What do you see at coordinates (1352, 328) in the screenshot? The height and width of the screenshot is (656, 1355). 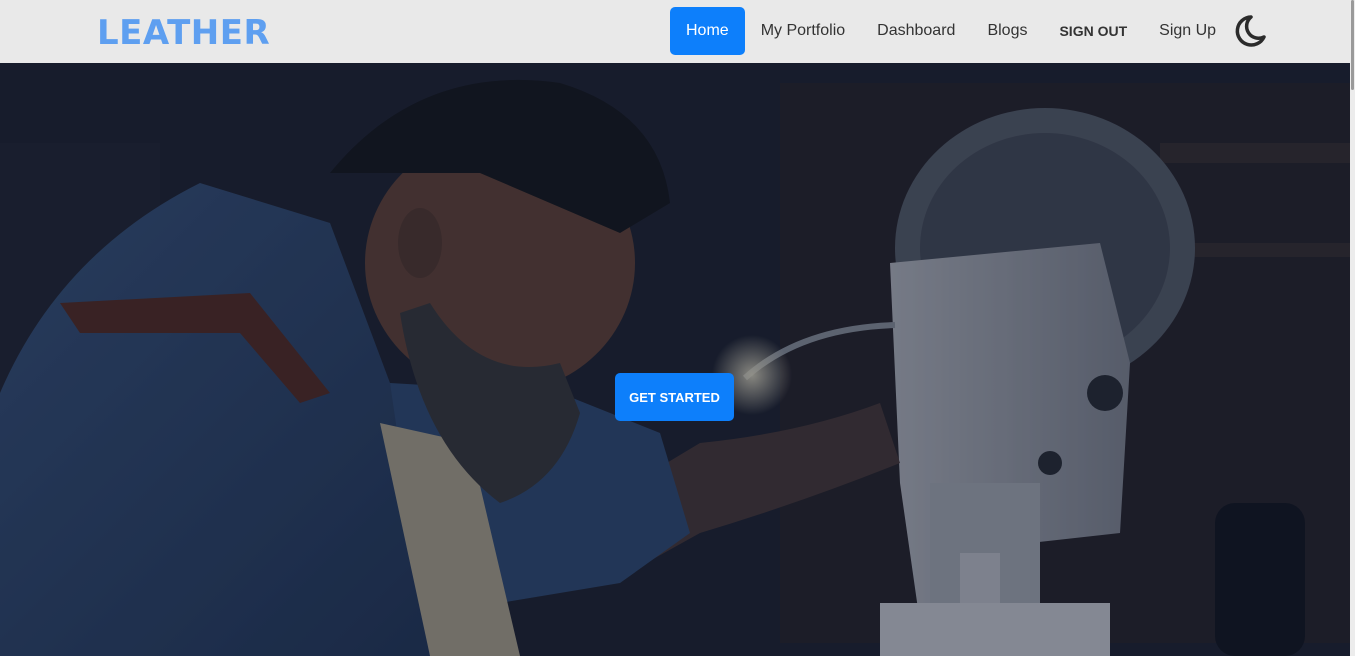 I see `page-scrollbar` at bounding box center [1352, 328].